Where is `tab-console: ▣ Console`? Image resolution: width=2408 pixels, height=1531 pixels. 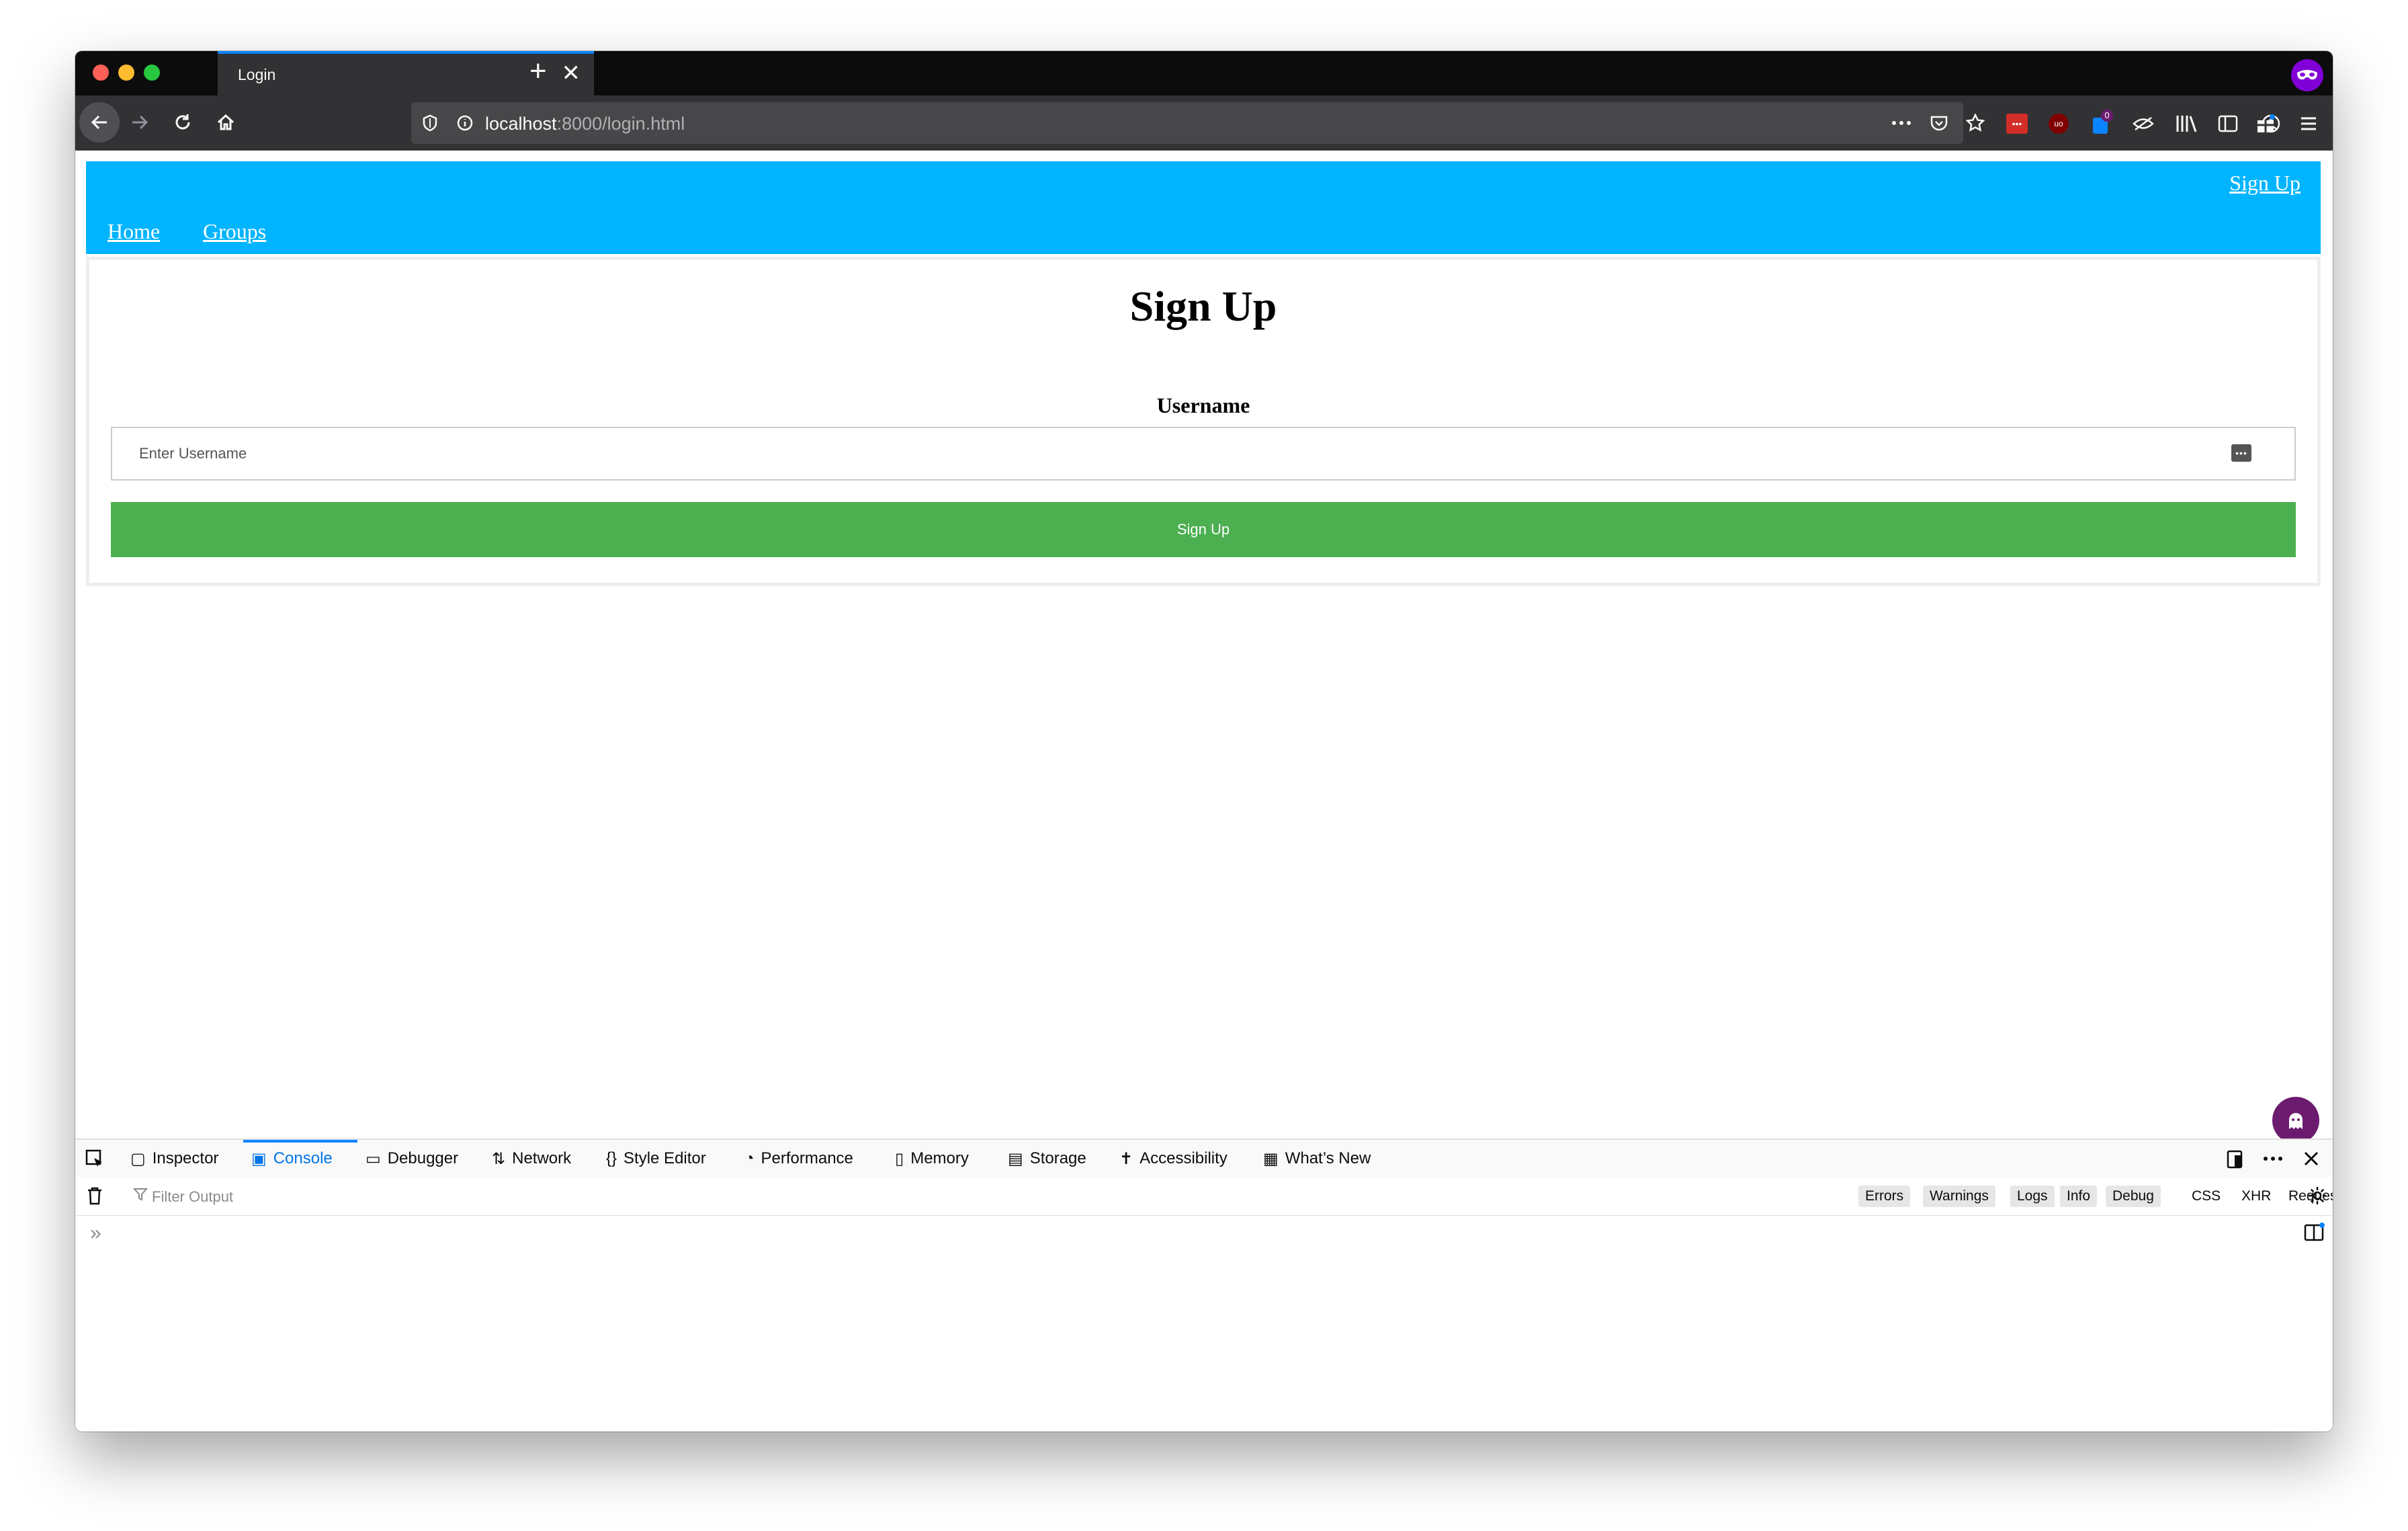 tab-console: ▣ Console is located at coordinates (292, 1158).